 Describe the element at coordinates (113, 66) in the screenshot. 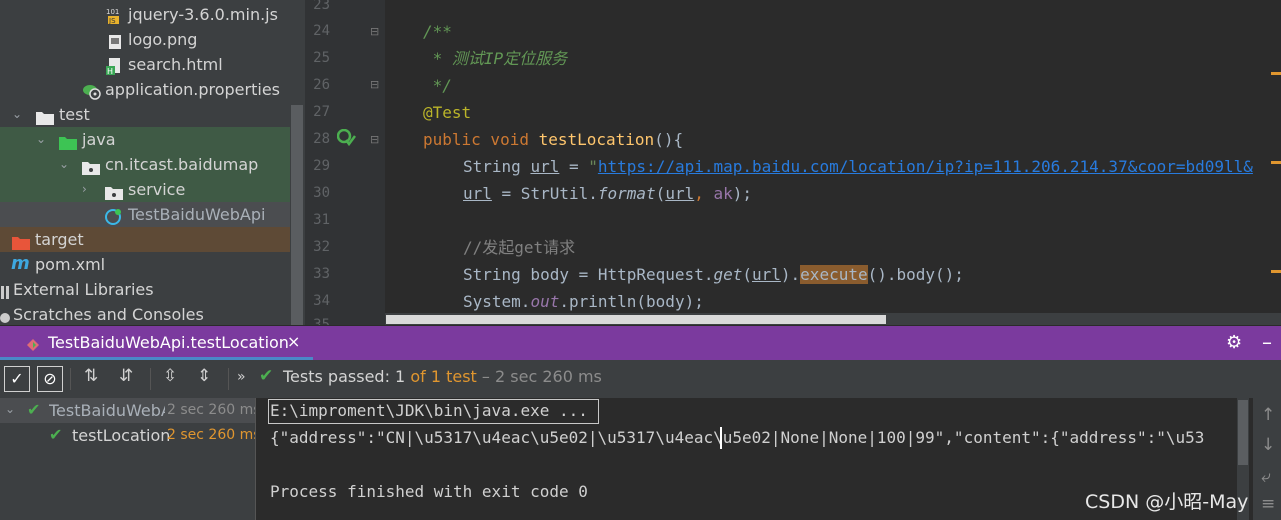

I see `html-file-icon: H` at that location.